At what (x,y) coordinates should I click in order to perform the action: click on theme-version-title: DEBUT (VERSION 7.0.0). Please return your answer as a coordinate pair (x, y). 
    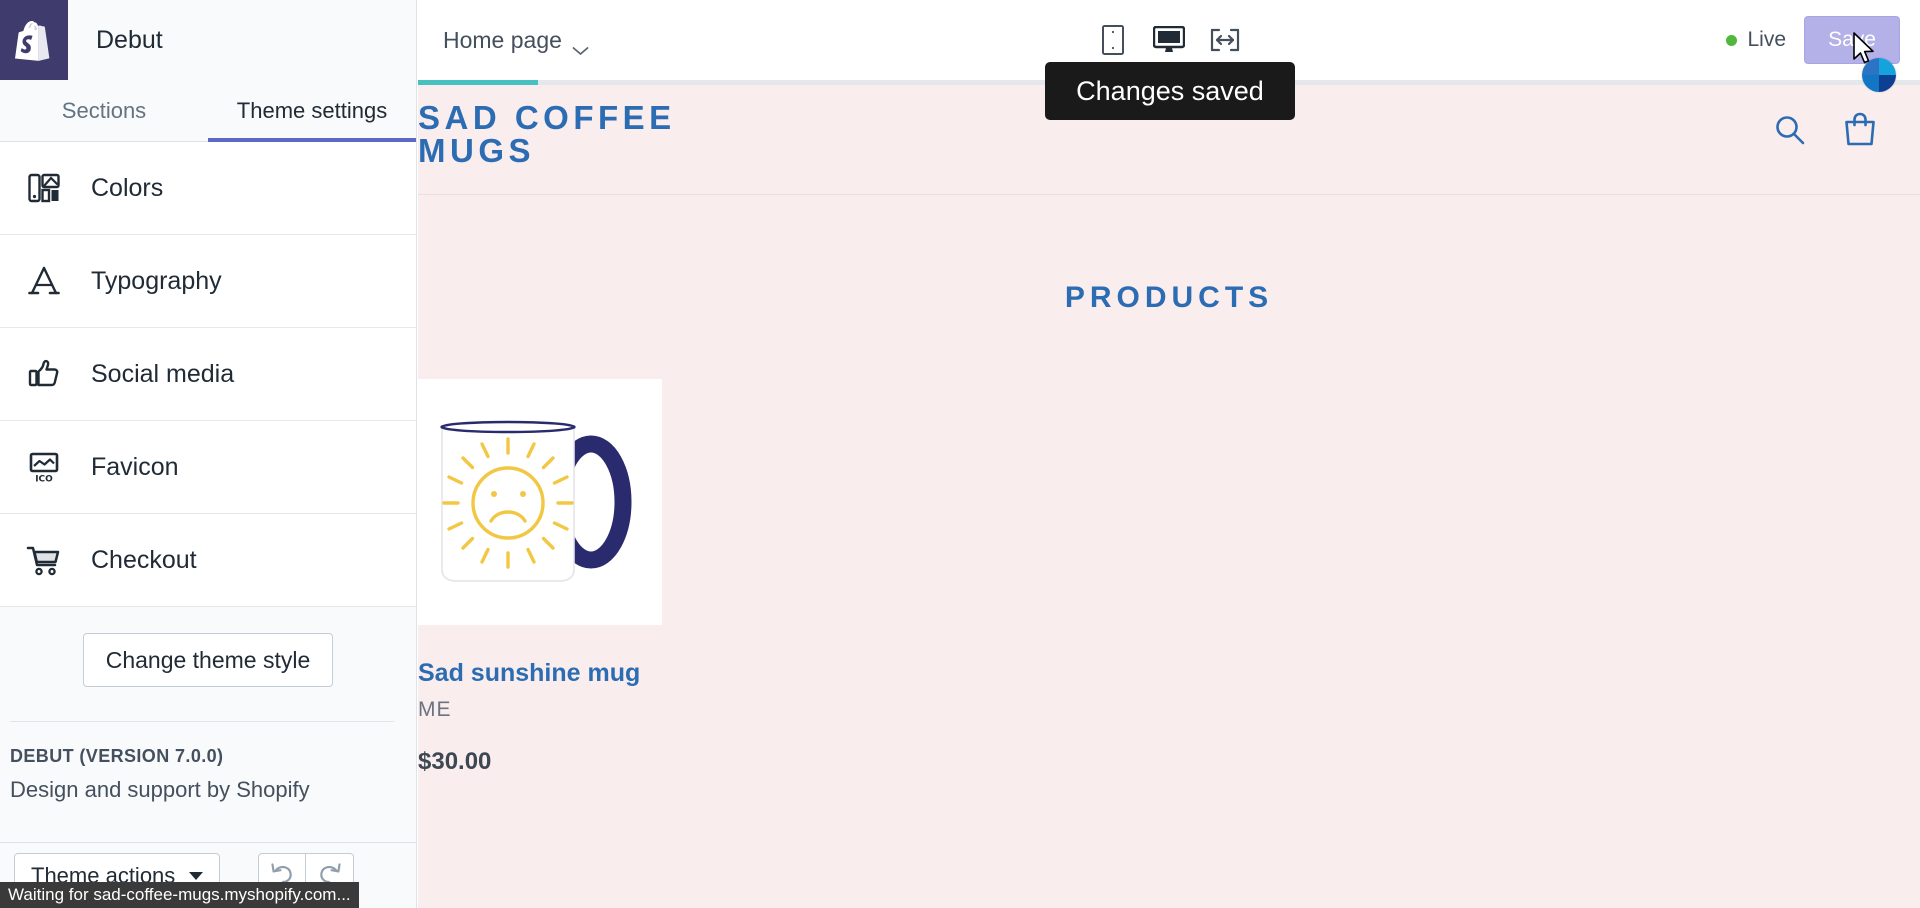
    Looking at the image, I should click on (117, 756).